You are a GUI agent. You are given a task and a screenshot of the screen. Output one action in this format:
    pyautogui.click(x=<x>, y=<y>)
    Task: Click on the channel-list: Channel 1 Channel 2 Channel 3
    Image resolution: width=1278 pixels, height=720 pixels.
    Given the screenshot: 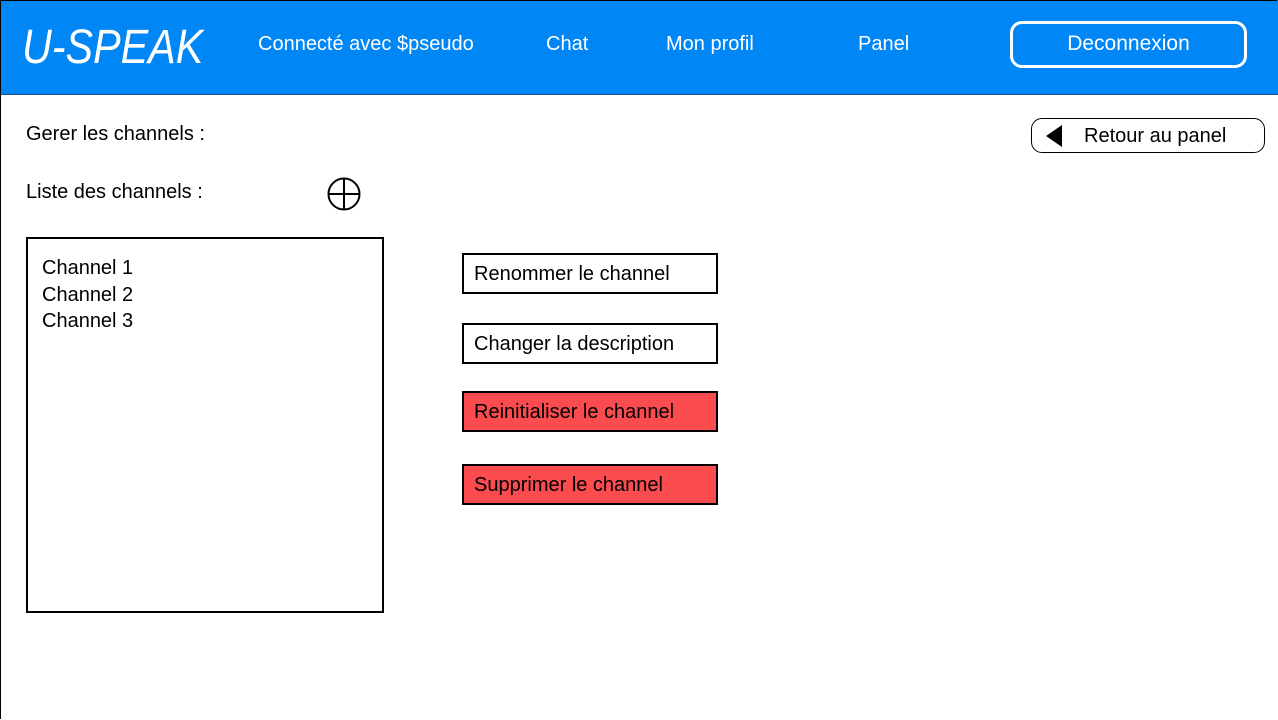 What is the action you would take?
    pyautogui.click(x=205, y=425)
    